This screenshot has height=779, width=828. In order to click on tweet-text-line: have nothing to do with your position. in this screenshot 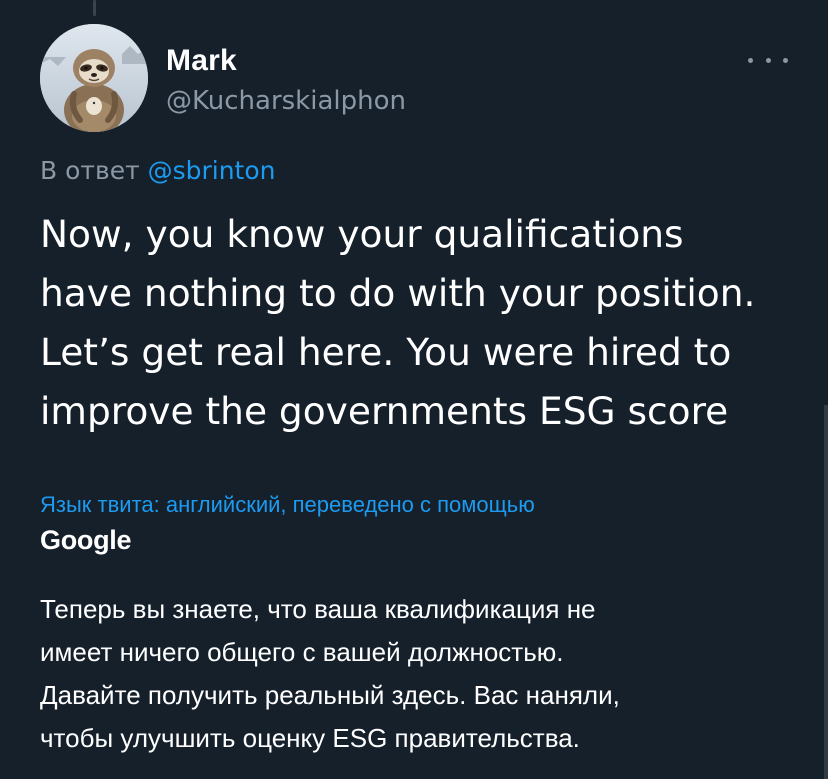, I will do `click(398, 293)`.